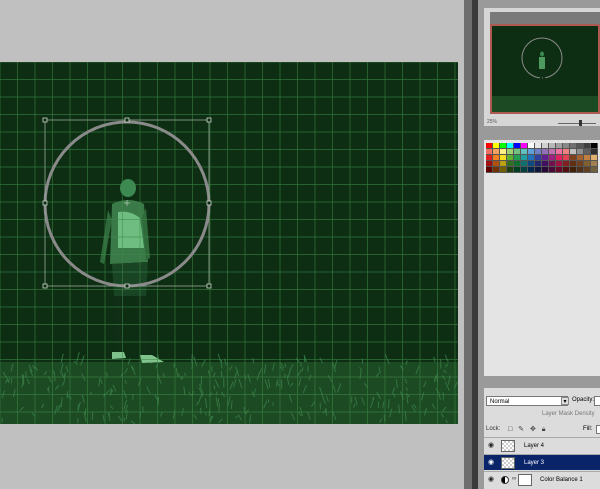  I want to click on layer-name: Color Balance 1, so click(561, 480).